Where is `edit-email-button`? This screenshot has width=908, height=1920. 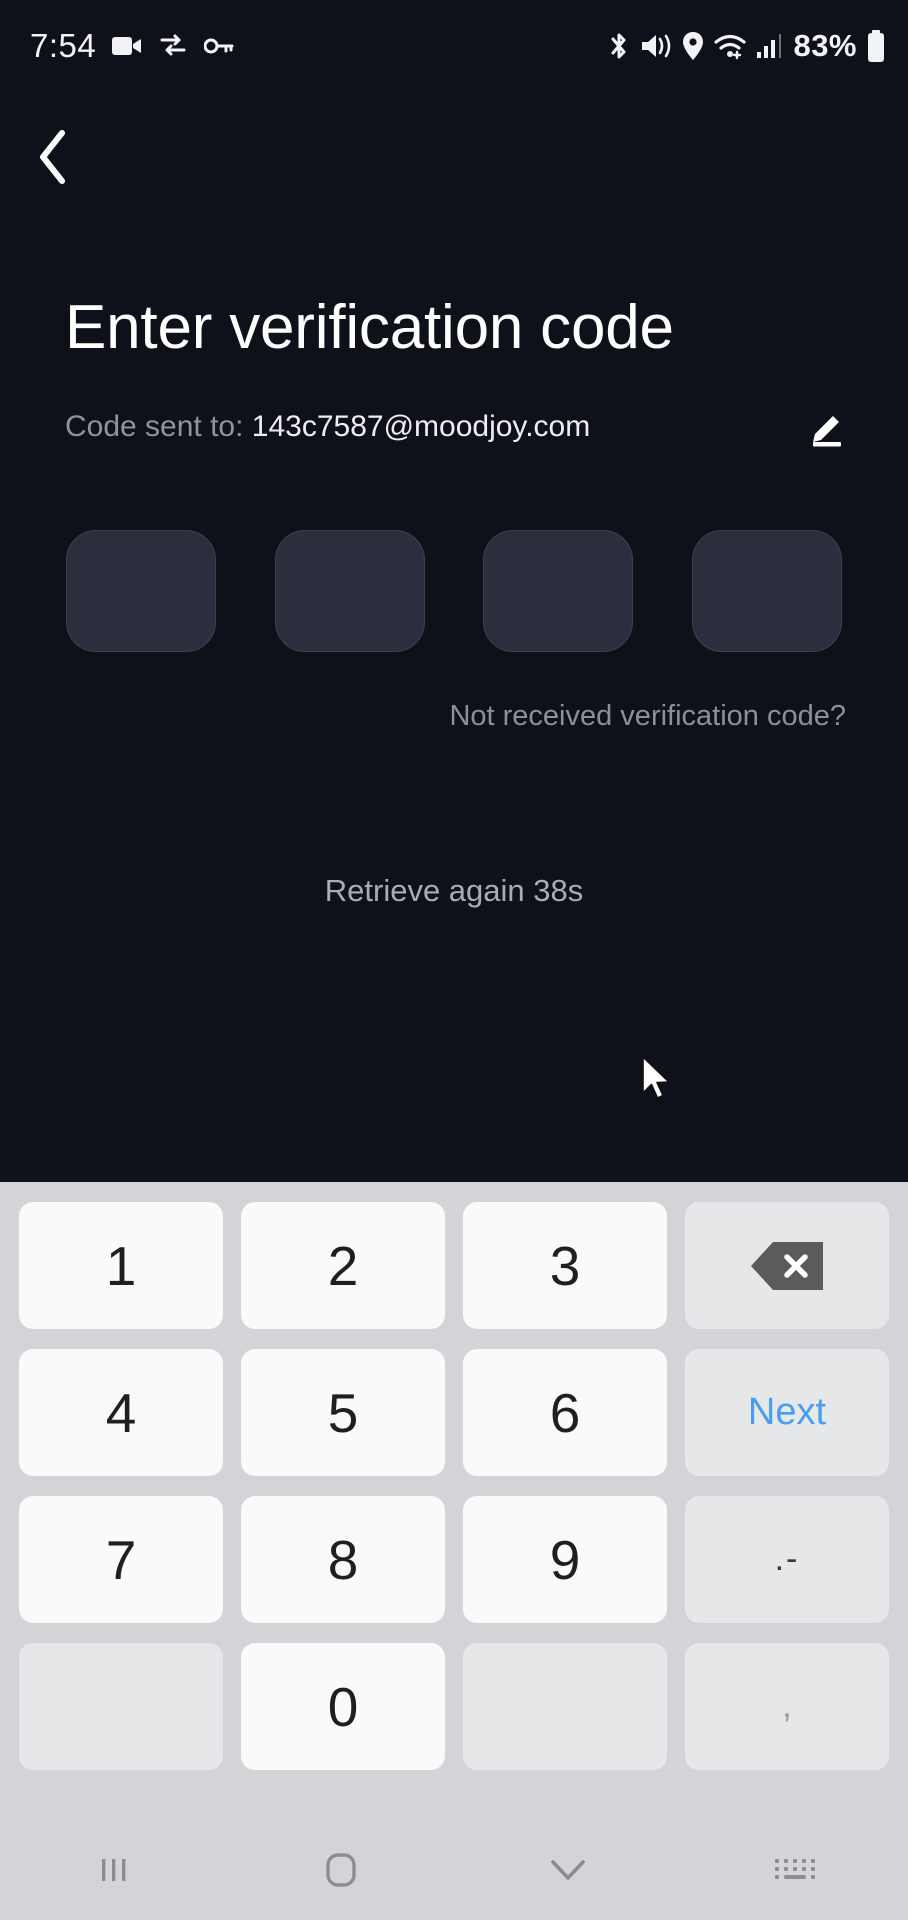
edit-email-button is located at coordinates (828, 427).